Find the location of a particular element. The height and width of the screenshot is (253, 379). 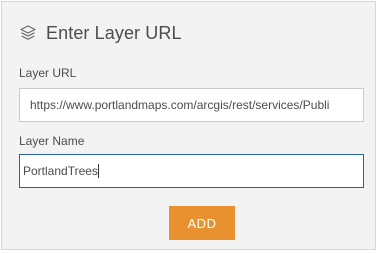

layers-icon is located at coordinates (28, 33).